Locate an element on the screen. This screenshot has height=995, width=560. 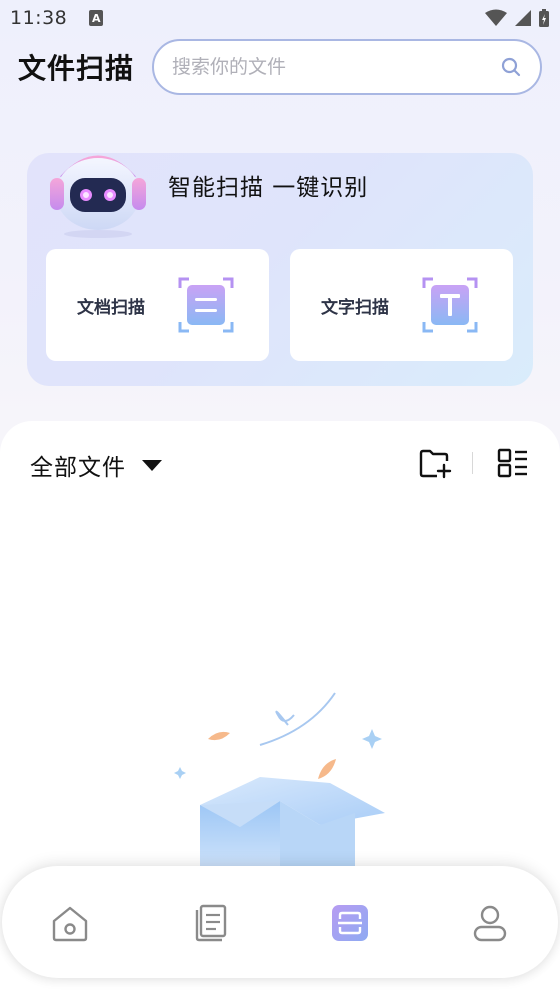
app-header: 文件扫描 is located at coordinates (280, 67).